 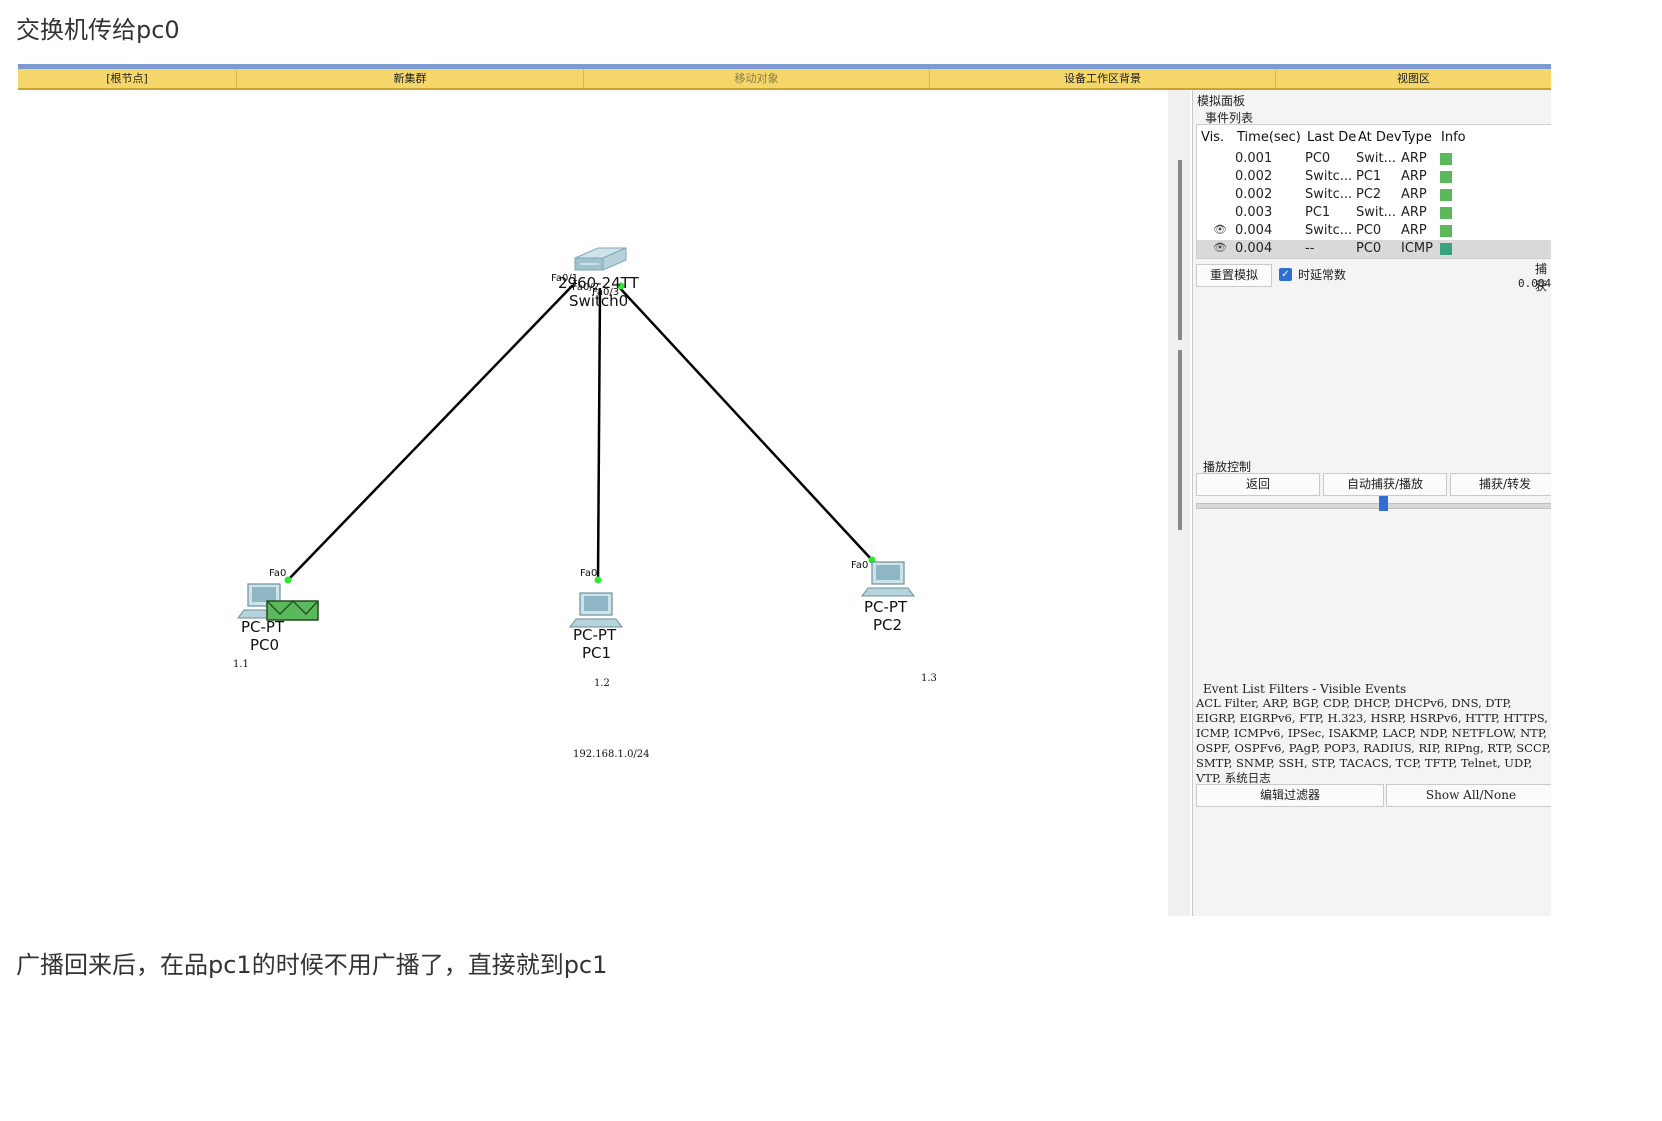 I want to click on event-time: 0.003, so click(x=1254, y=212).